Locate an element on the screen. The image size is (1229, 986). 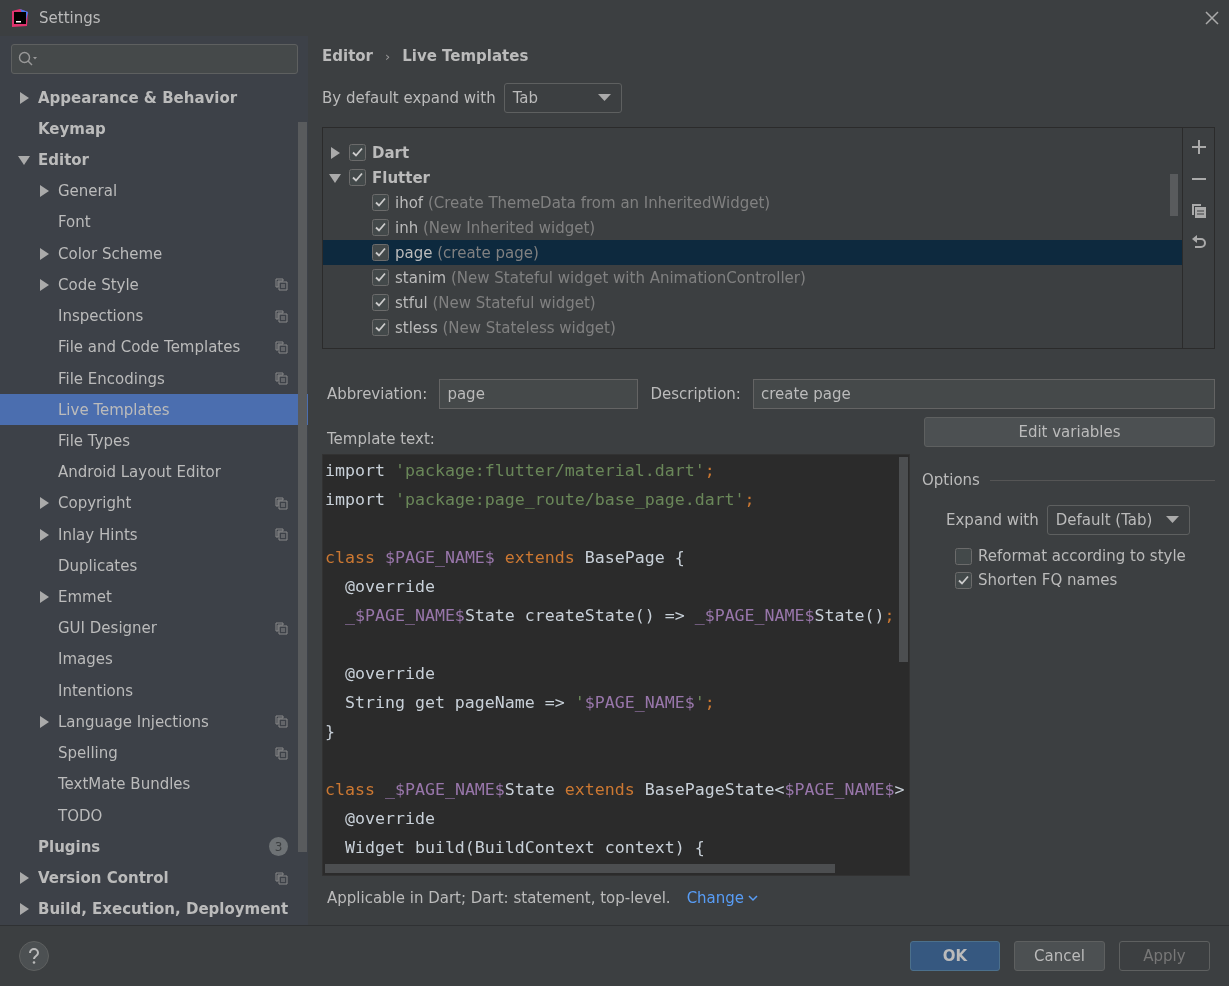
sidebar-item: Android Layout Editor is located at coordinates (154, 472).